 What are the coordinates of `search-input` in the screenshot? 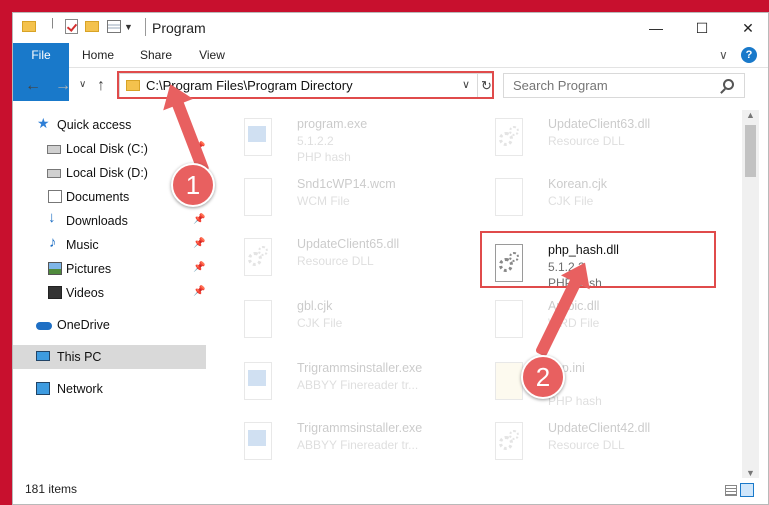 It's located at (610, 85).